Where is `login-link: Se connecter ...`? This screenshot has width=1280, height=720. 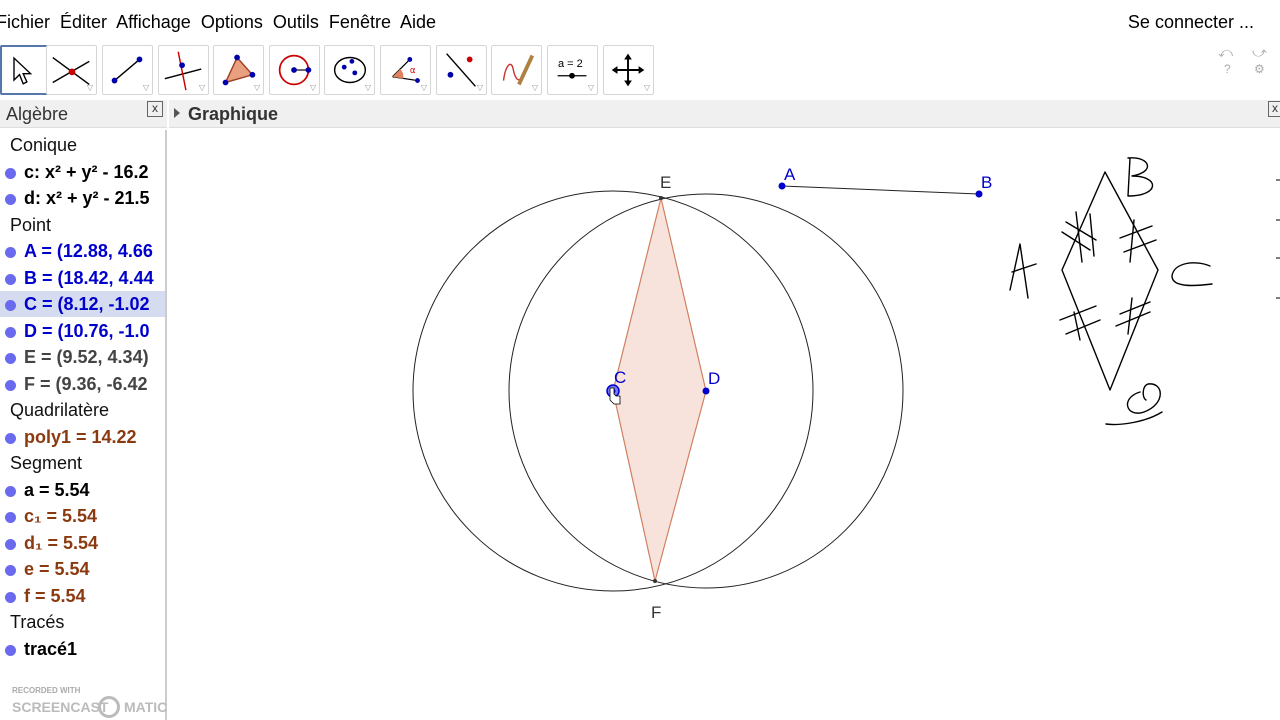 login-link: Se connecter ... is located at coordinates (1191, 22).